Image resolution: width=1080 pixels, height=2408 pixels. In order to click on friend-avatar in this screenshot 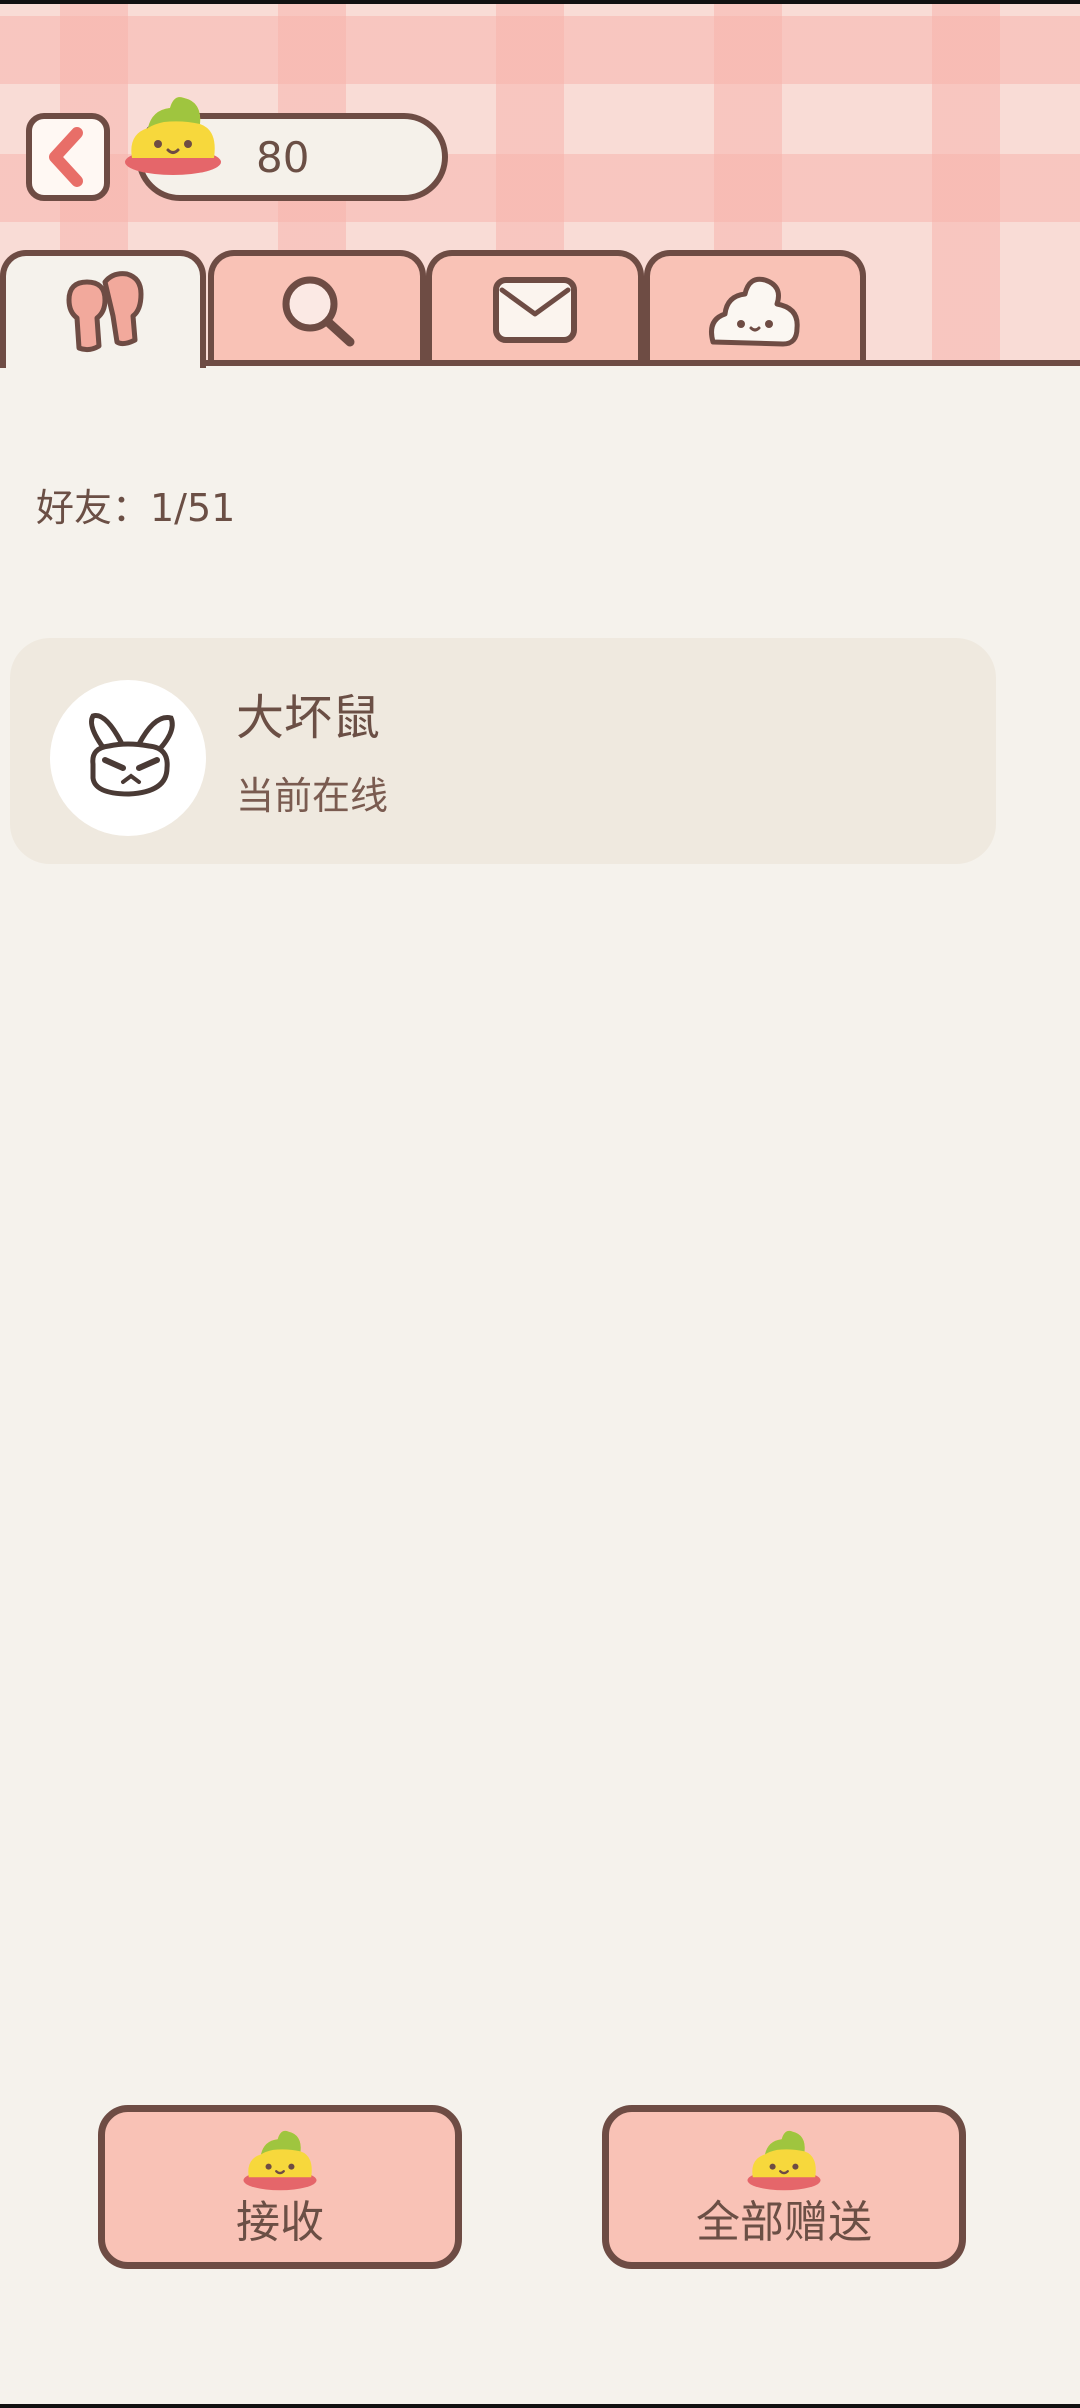, I will do `click(128, 758)`.